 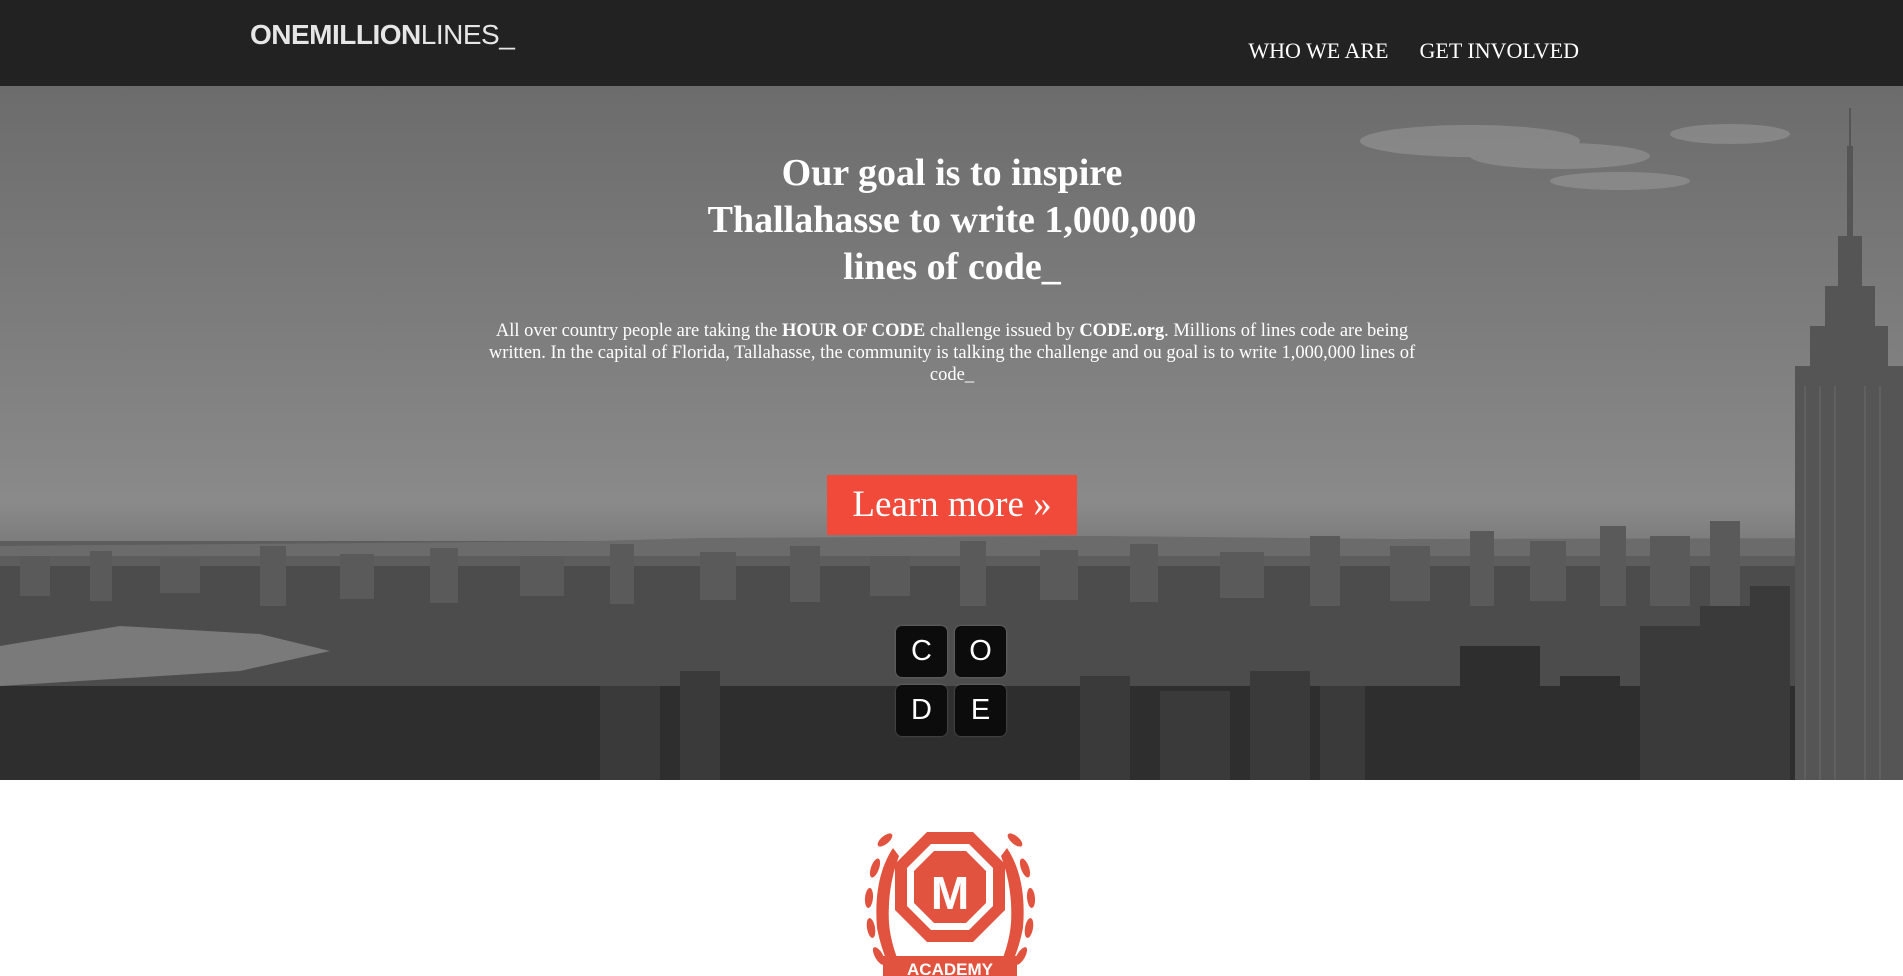 What do you see at coordinates (638, 331) in the screenshot?
I see `hero-text-part-1: All over country people are taking the` at bounding box center [638, 331].